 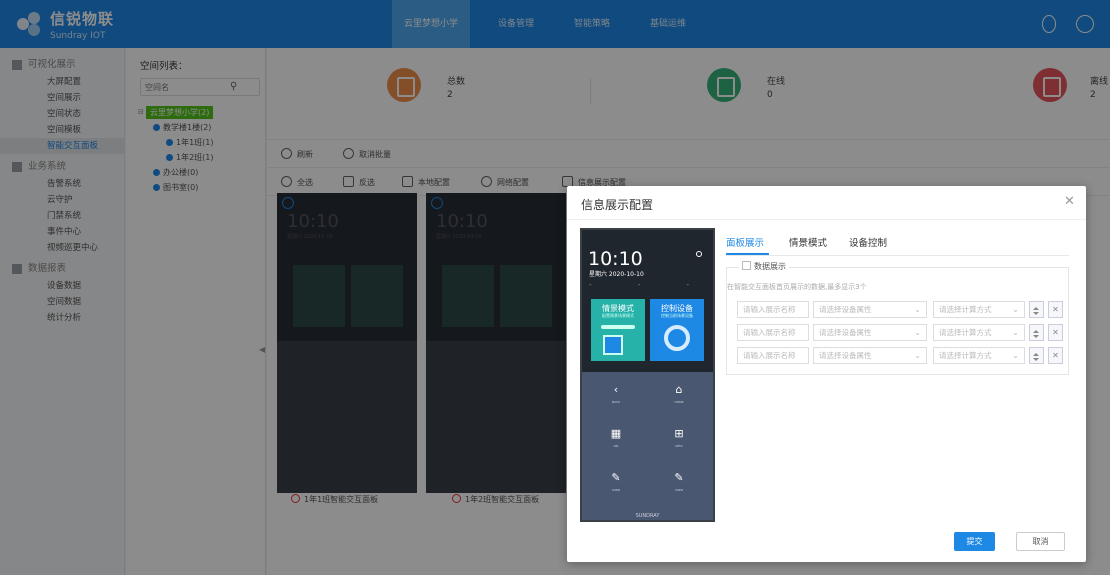 What do you see at coordinates (679, 394) in the screenshot?
I see `home-icon: ⌂ HOME` at bounding box center [679, 394].